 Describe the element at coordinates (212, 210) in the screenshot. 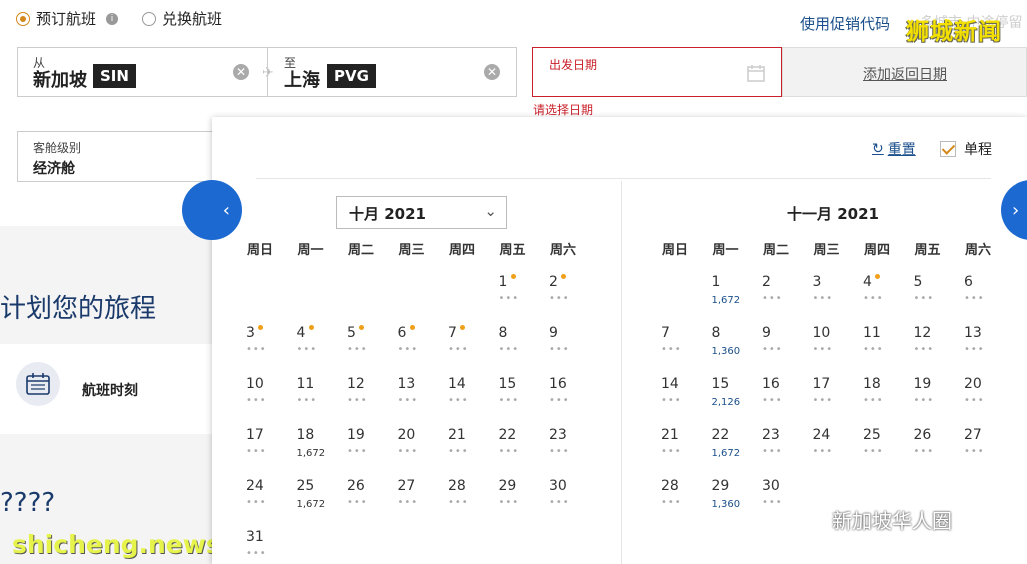

I see `prev-month-button: ‹` at that location.